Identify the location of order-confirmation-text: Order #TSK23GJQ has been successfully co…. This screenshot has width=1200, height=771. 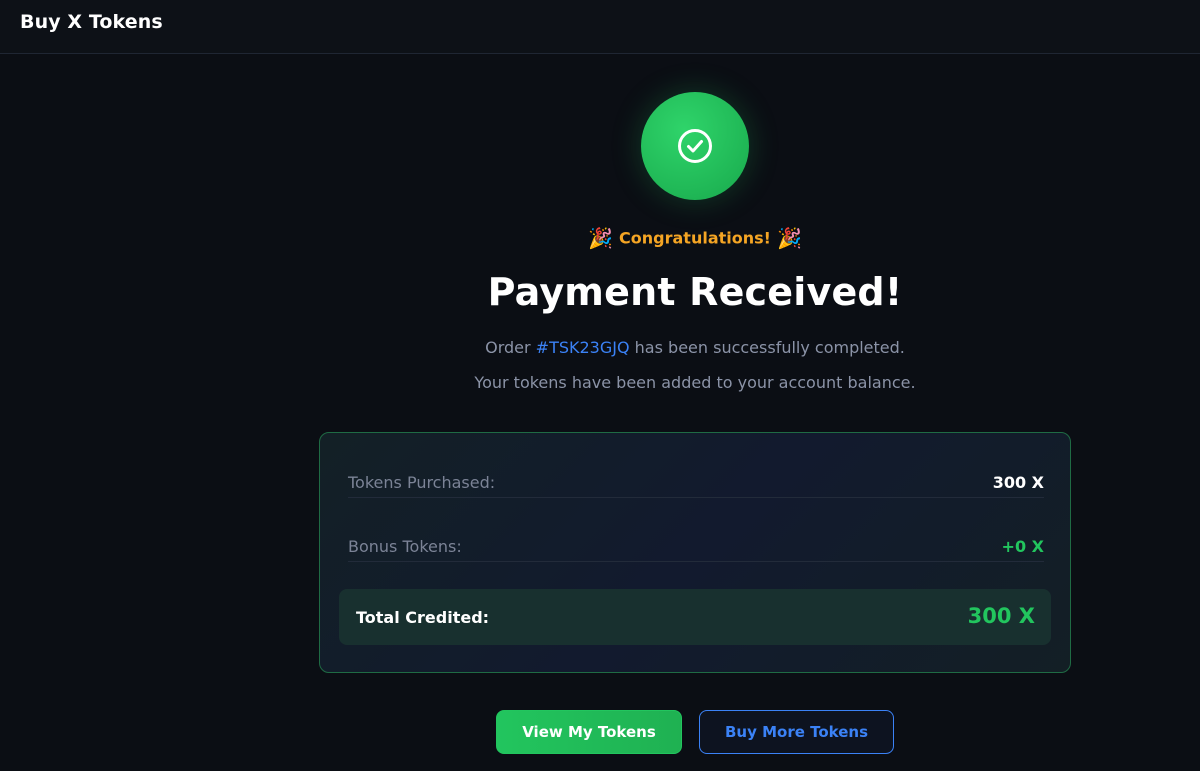
(600, 347).